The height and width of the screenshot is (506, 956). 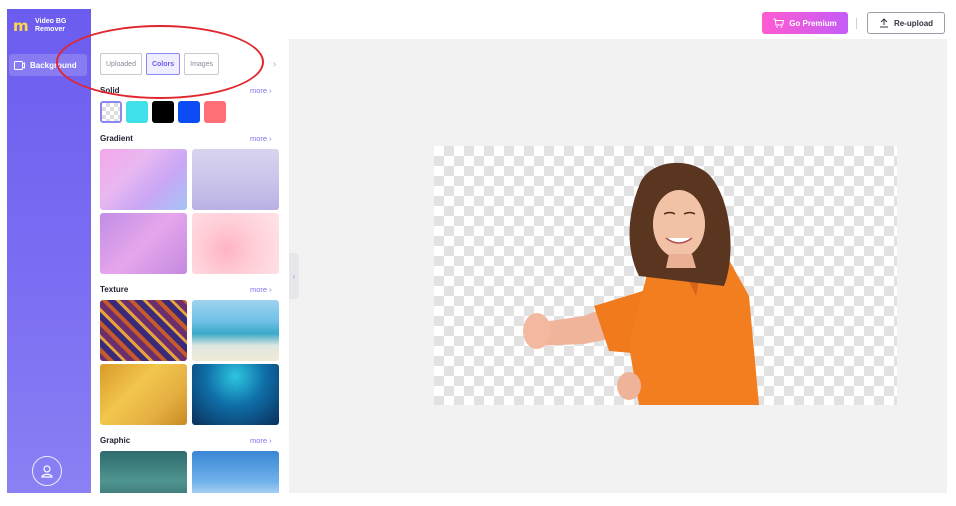 I want to click on user-avatar, so click(x=47, y=471).